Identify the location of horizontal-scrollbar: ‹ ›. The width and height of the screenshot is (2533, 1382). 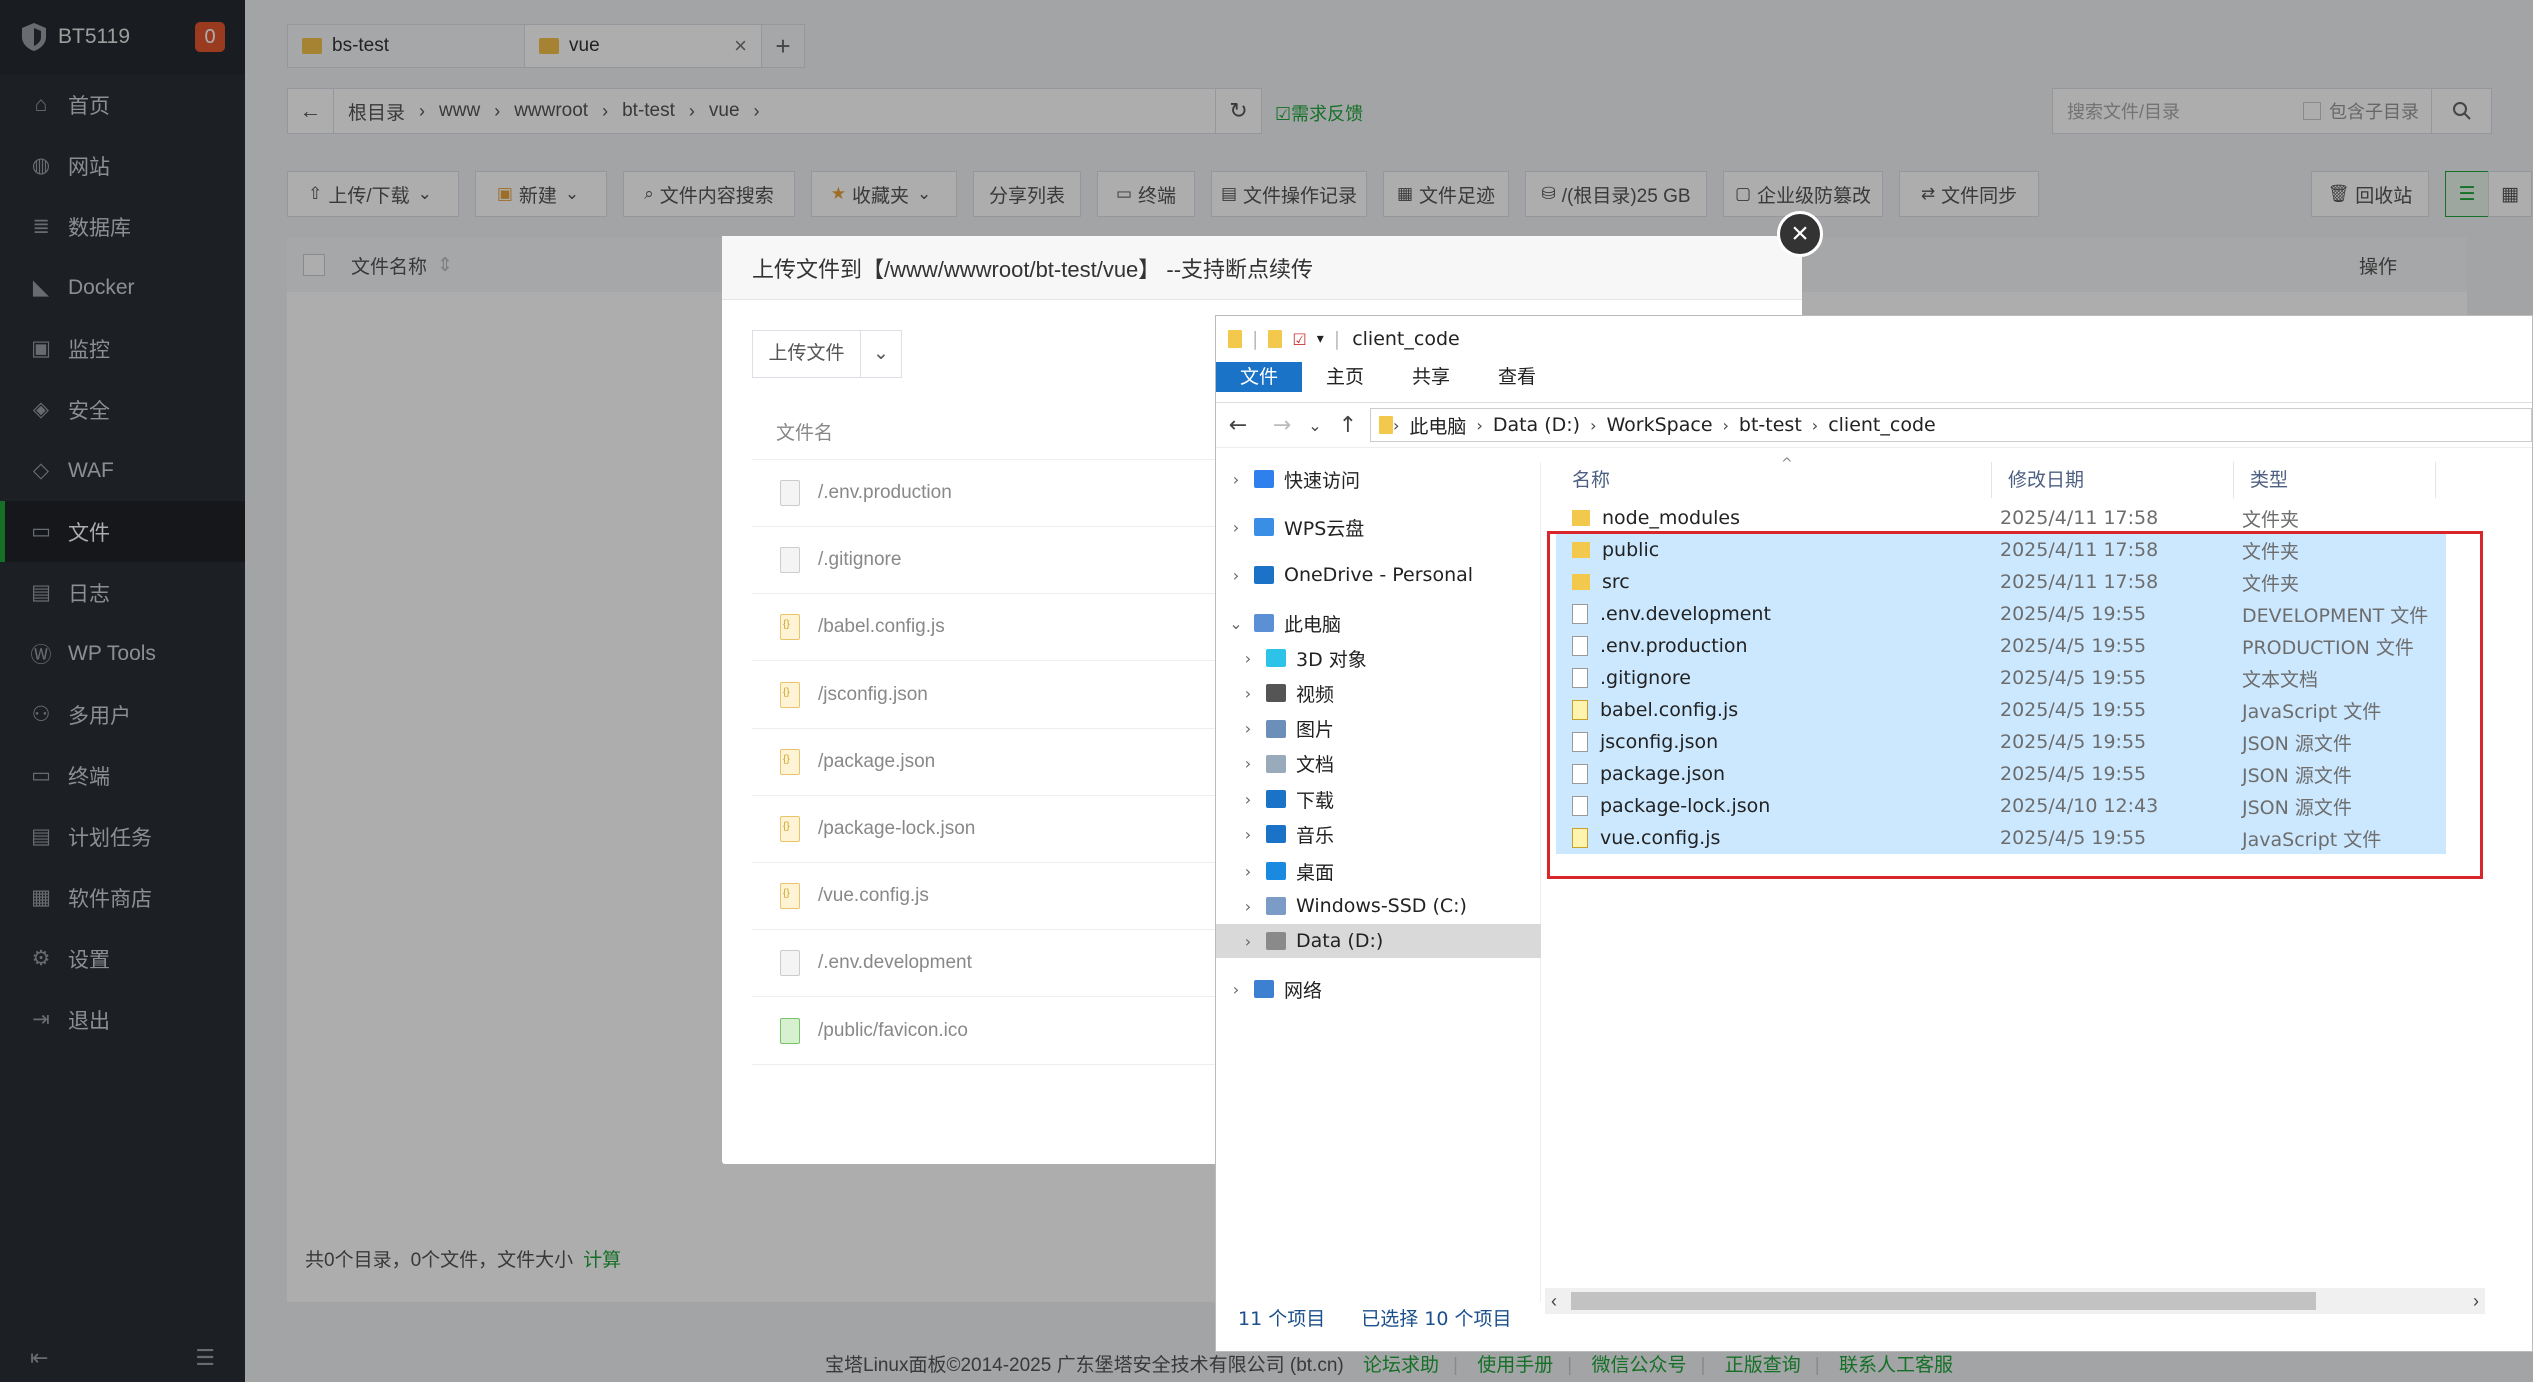
(2015, 1301).